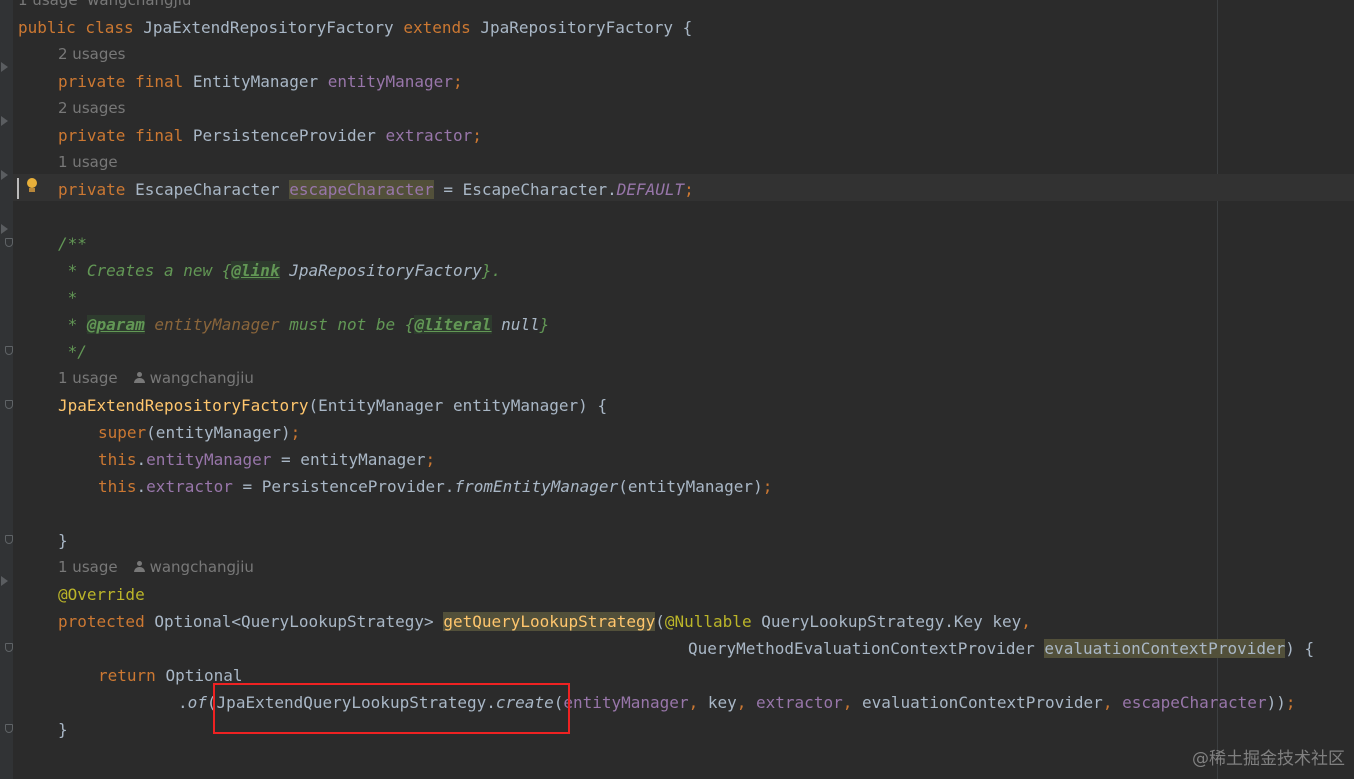 The height and width of the screenshot is (779, 1354). Describe the element at coordinates (391, 708) in the screenshot. I see `highlight-annotation-box` at that location.